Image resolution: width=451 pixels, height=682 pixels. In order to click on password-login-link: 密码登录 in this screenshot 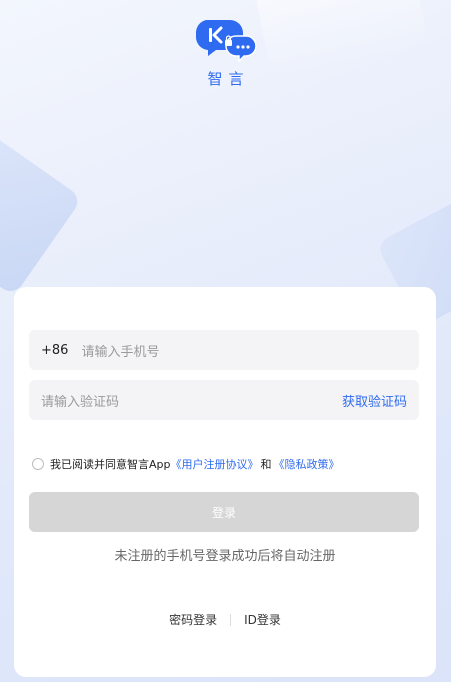, I will do `click(193, 619)`.